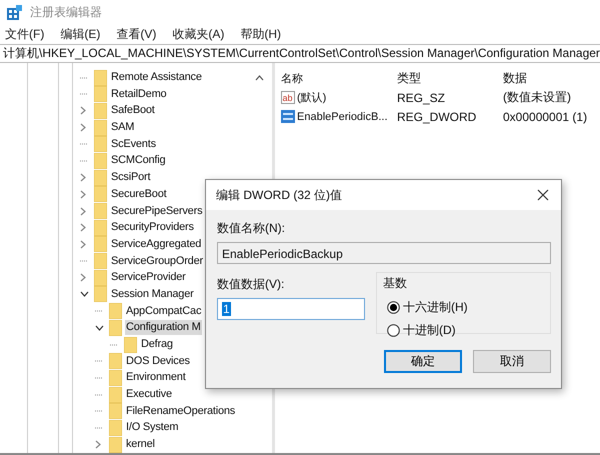  Describe the element at coordinates (24, 34) in the screenshot. I see `menu-item: 文件(F)` at that location.